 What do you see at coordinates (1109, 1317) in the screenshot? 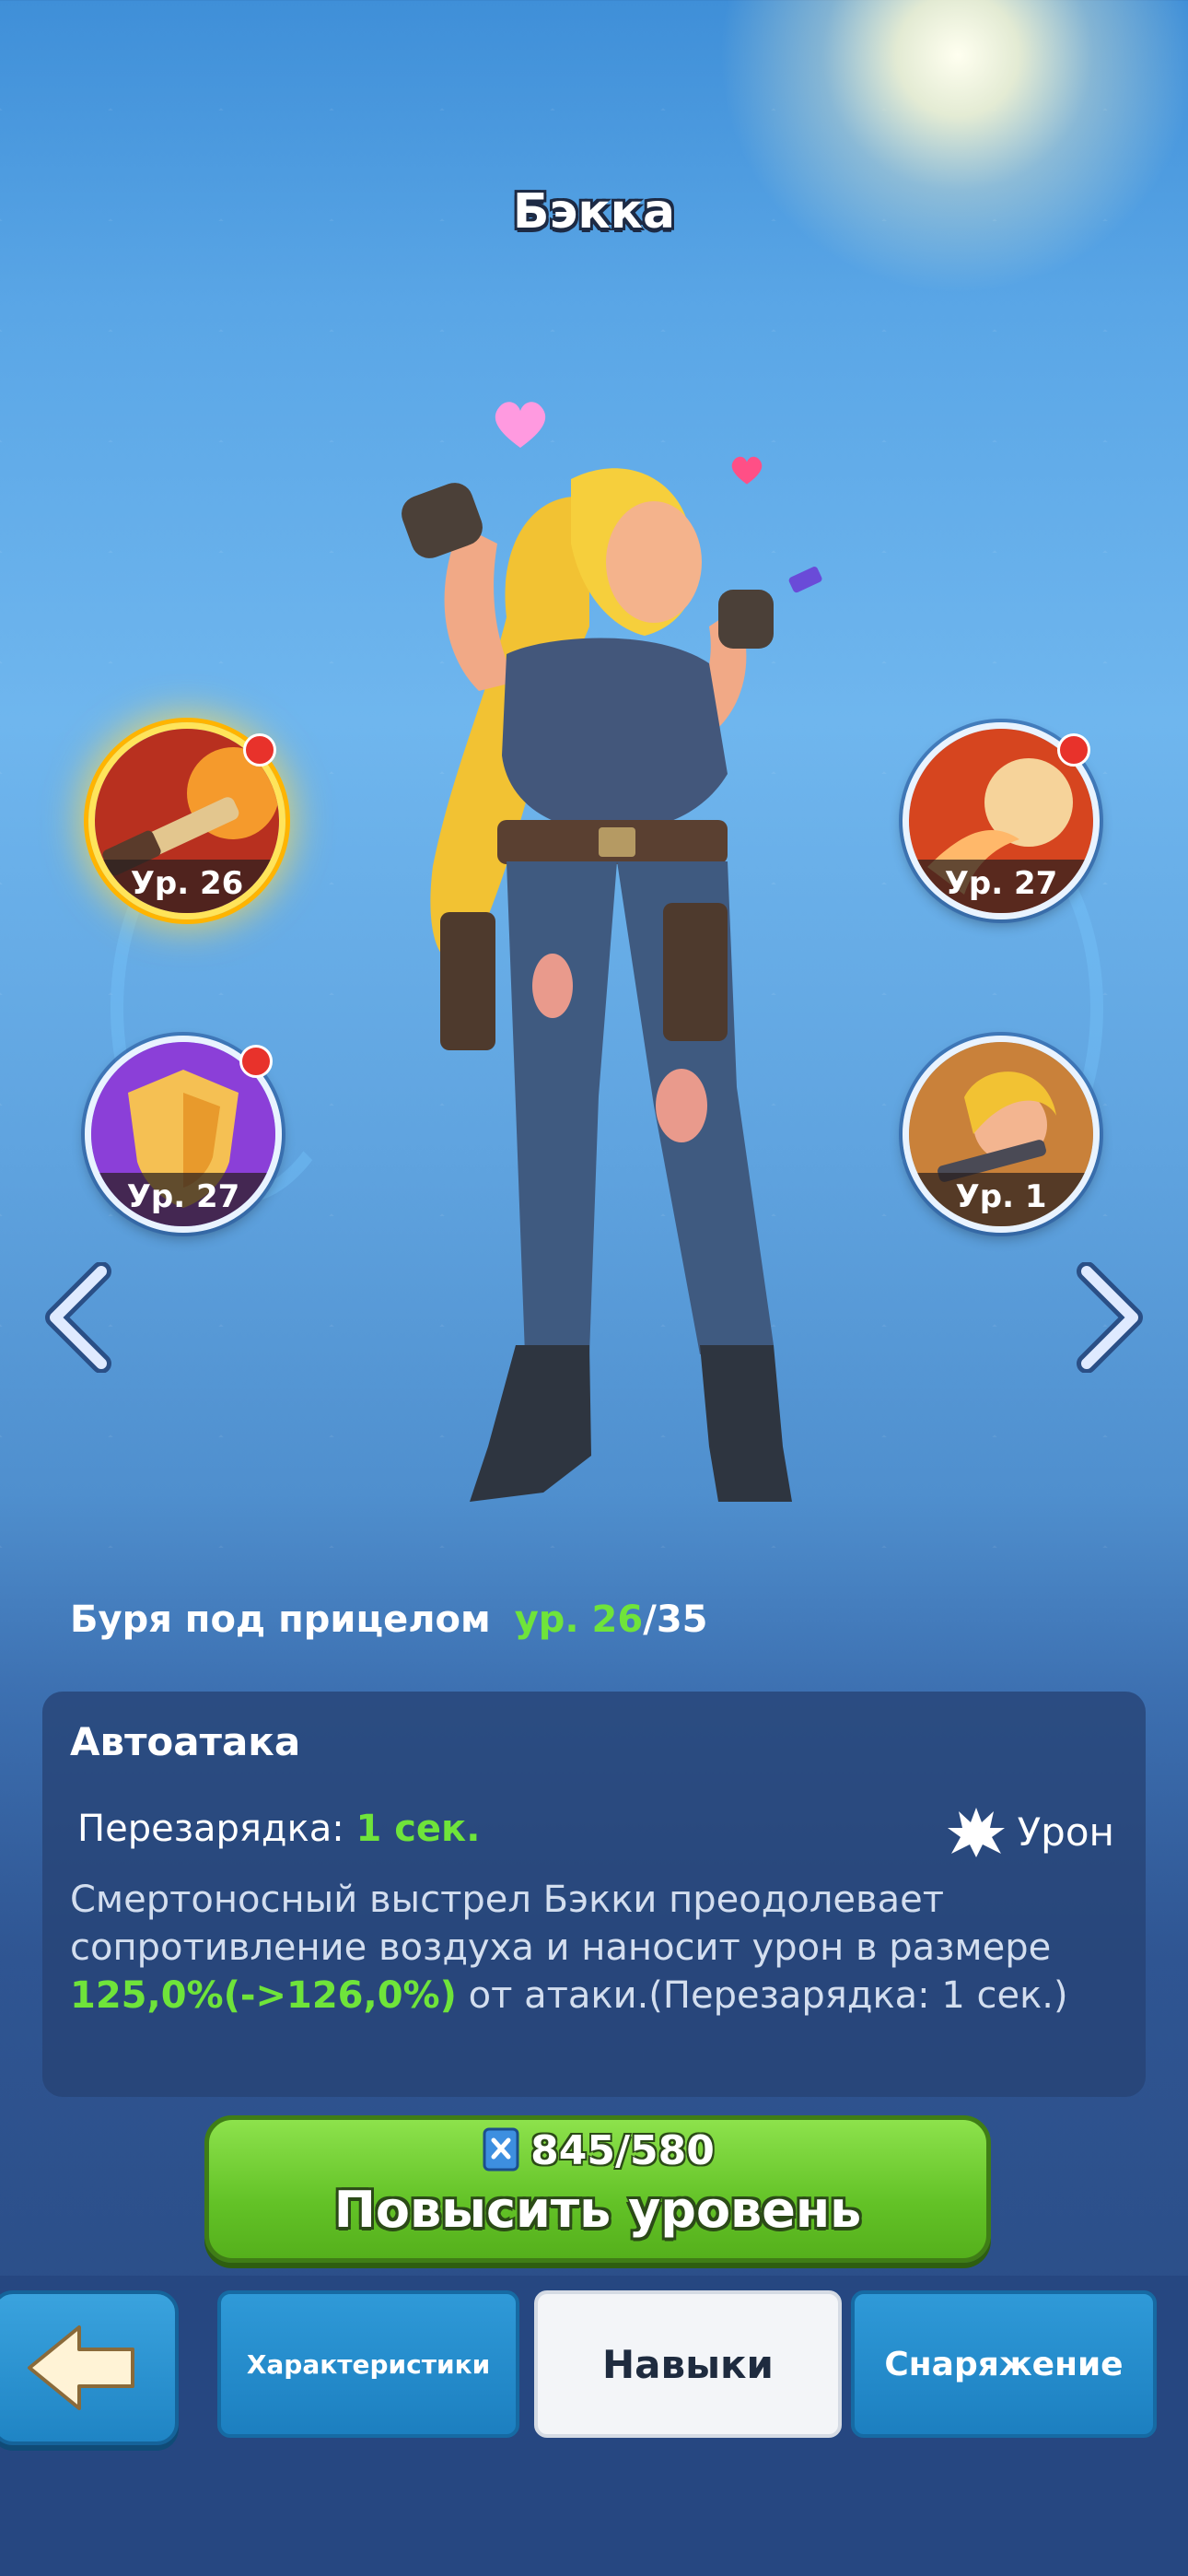
I see `next-hero-arrow-icon` at bounding box center [1109, 1317].